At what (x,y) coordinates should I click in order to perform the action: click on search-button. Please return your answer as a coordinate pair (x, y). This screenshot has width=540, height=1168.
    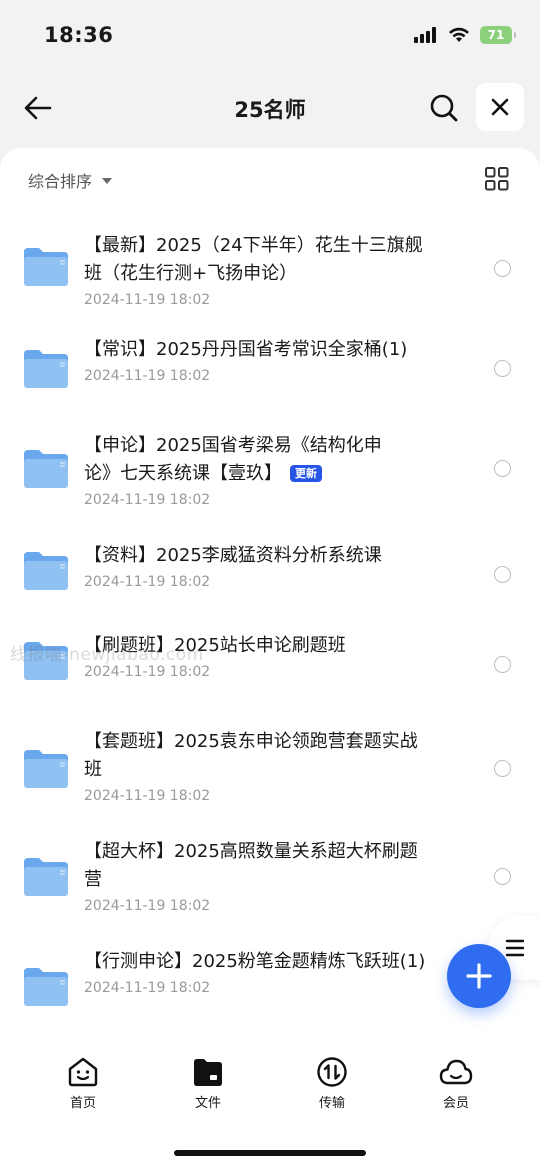
    Looking at the image, I should click on (444, 108).